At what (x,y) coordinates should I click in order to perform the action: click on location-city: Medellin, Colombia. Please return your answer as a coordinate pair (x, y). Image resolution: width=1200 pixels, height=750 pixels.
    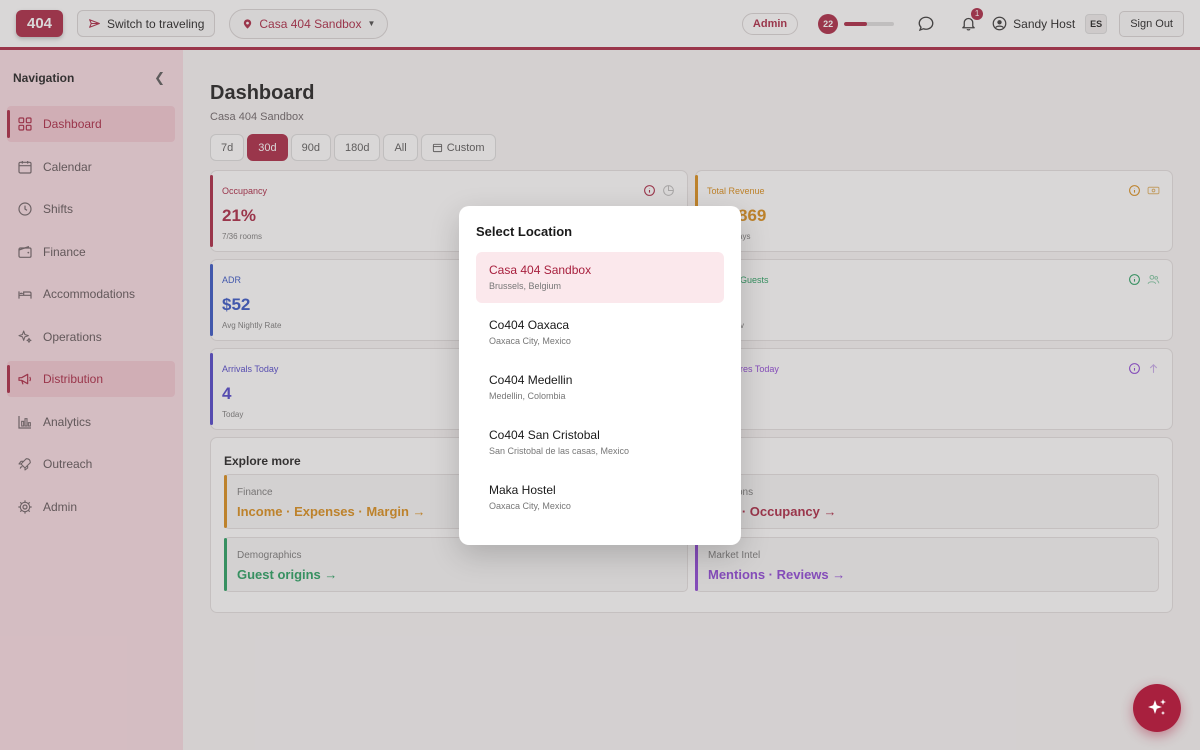
    Looking at the image, I should click on (527, 396).